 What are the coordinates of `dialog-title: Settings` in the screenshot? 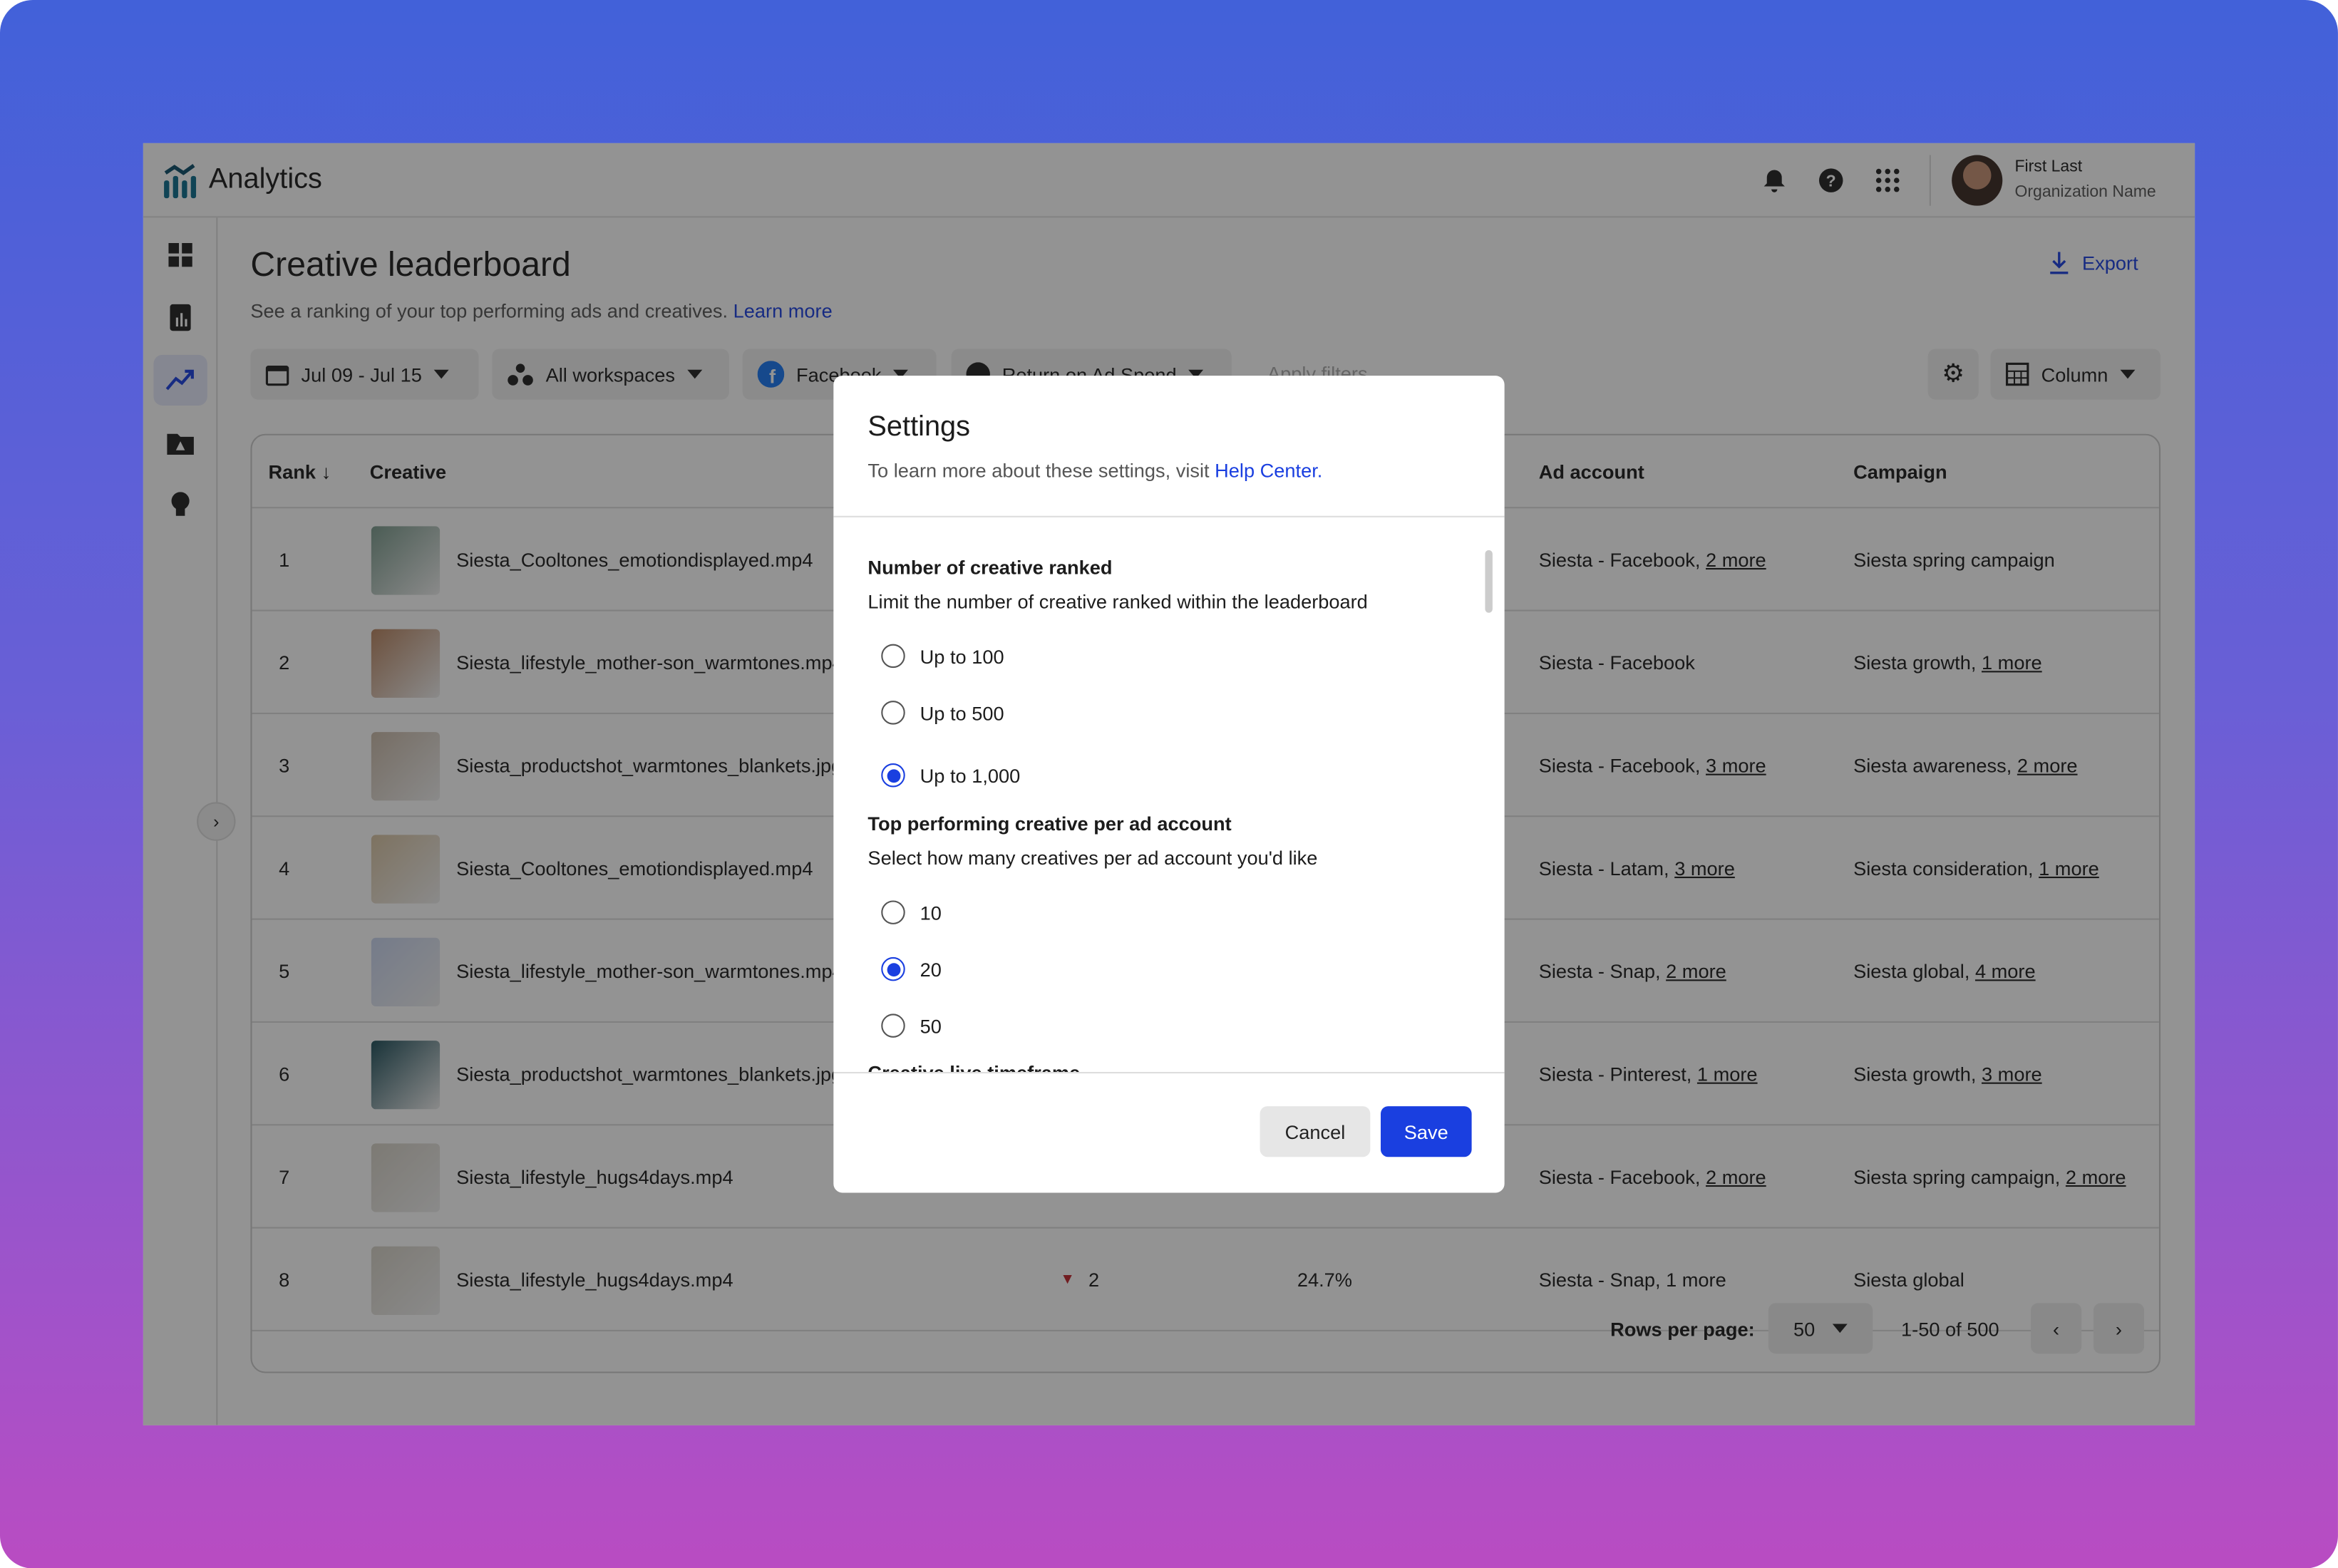 It's located at (919, 427).